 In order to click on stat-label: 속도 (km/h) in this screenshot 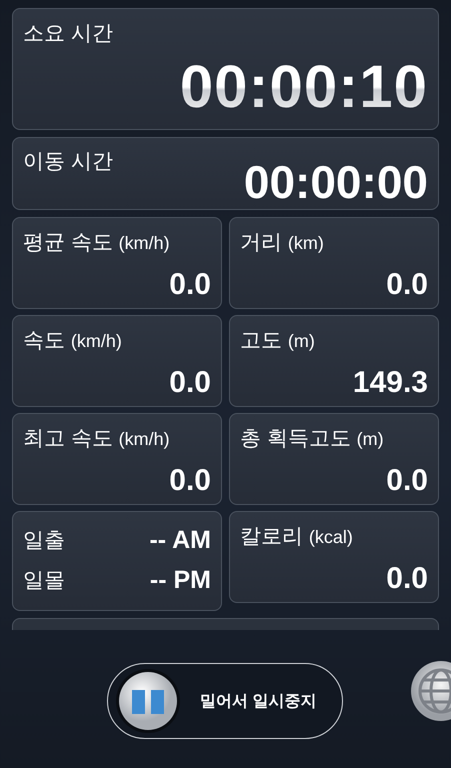, I will do `click(72, 341)`.